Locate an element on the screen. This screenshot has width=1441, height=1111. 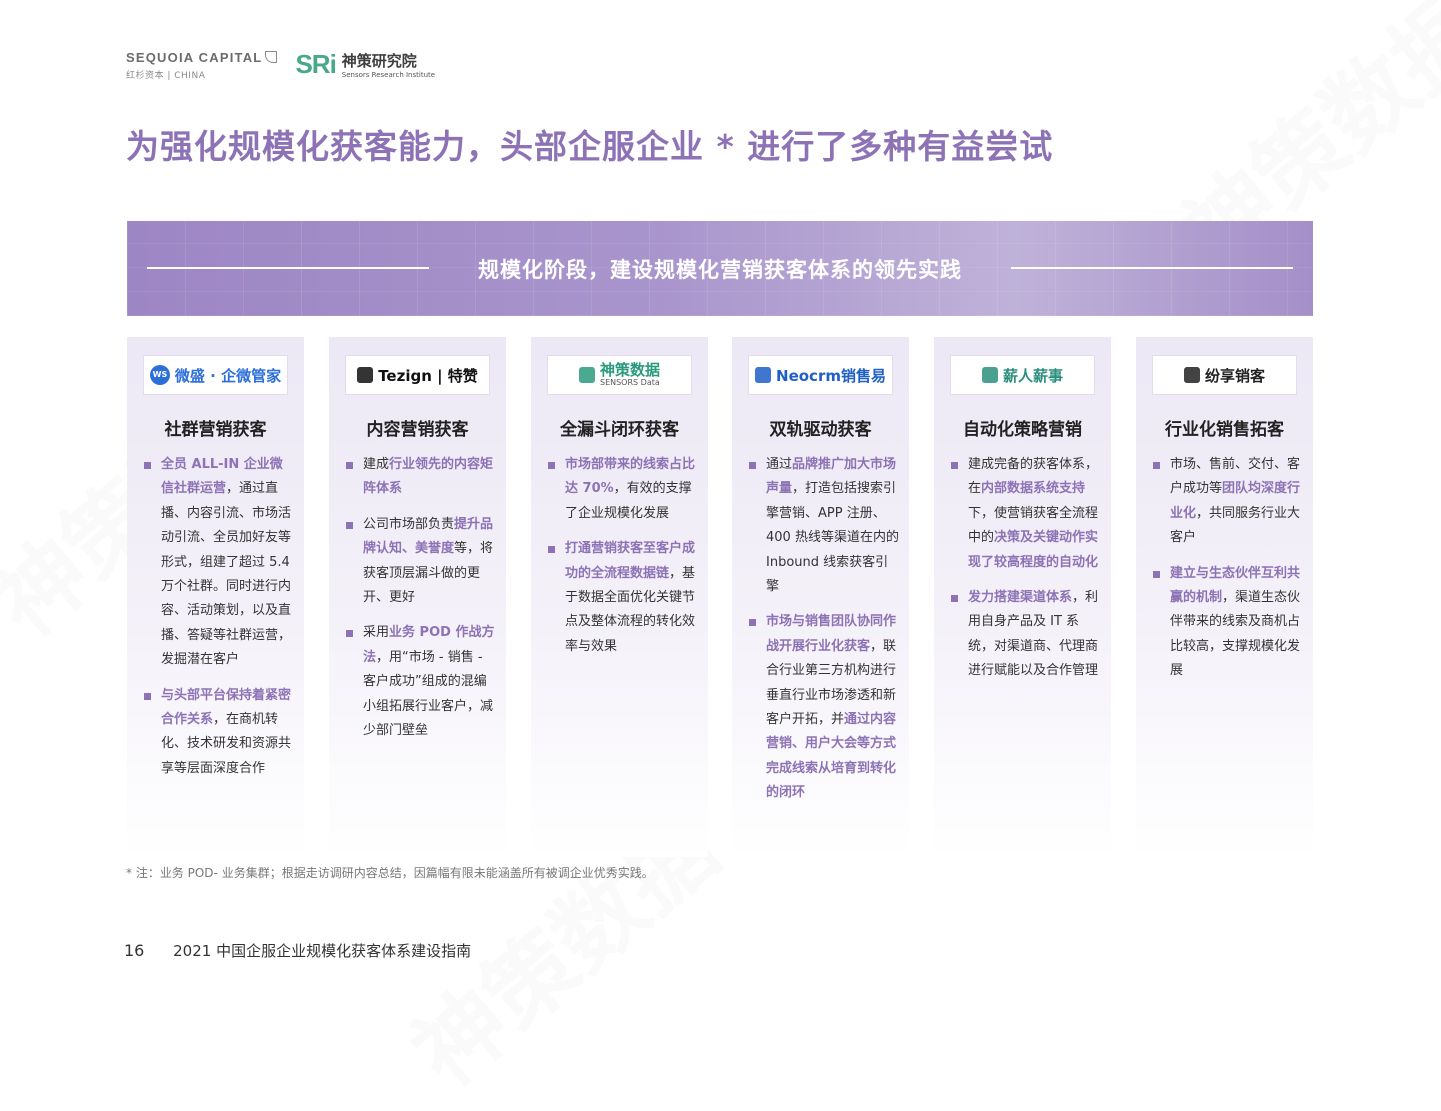
body-text: 公司市场部负责 is located at coordinates (409, 524).